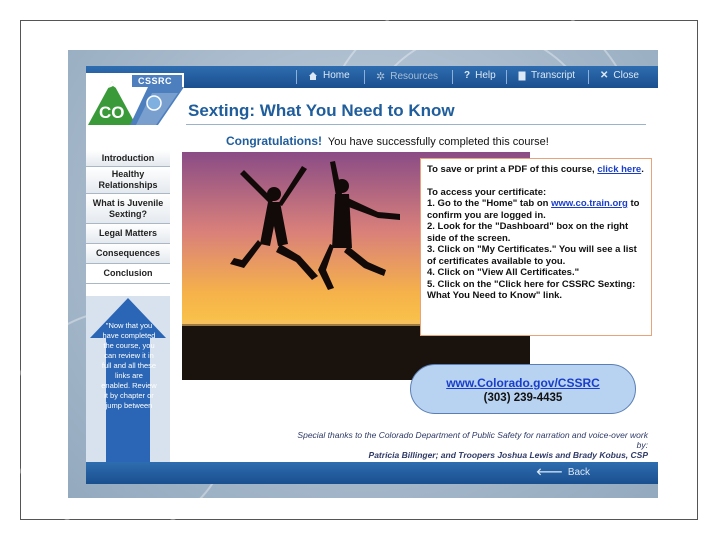 The image size is (720, 542). I want to click on sidebar-item-consequences: Consequences, so click(128, 254).